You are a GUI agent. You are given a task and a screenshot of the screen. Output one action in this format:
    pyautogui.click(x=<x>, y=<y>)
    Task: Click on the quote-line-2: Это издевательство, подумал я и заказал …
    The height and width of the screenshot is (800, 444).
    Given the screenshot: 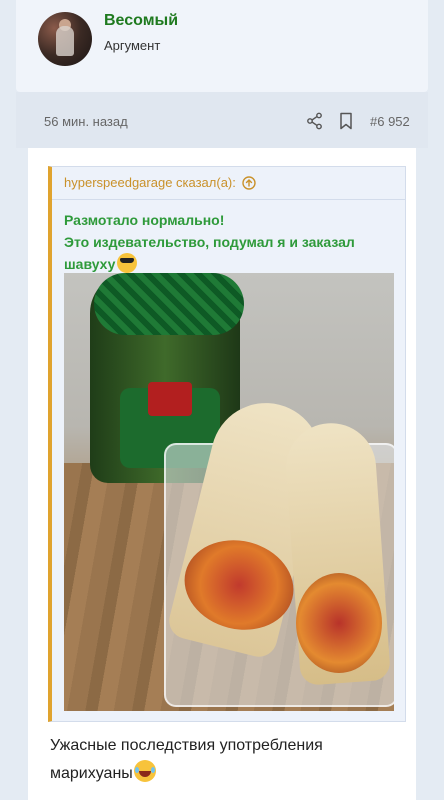 What is the action you would take?
    pyautogui.click(x=229, y=253)
    